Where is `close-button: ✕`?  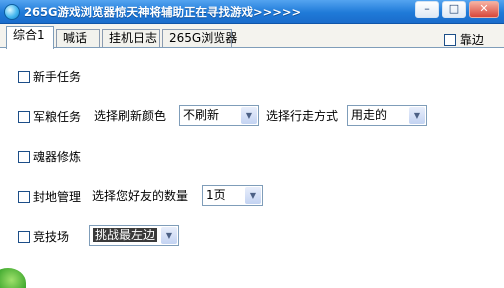
close-button: ✕ is located at coordinates (484, 9).